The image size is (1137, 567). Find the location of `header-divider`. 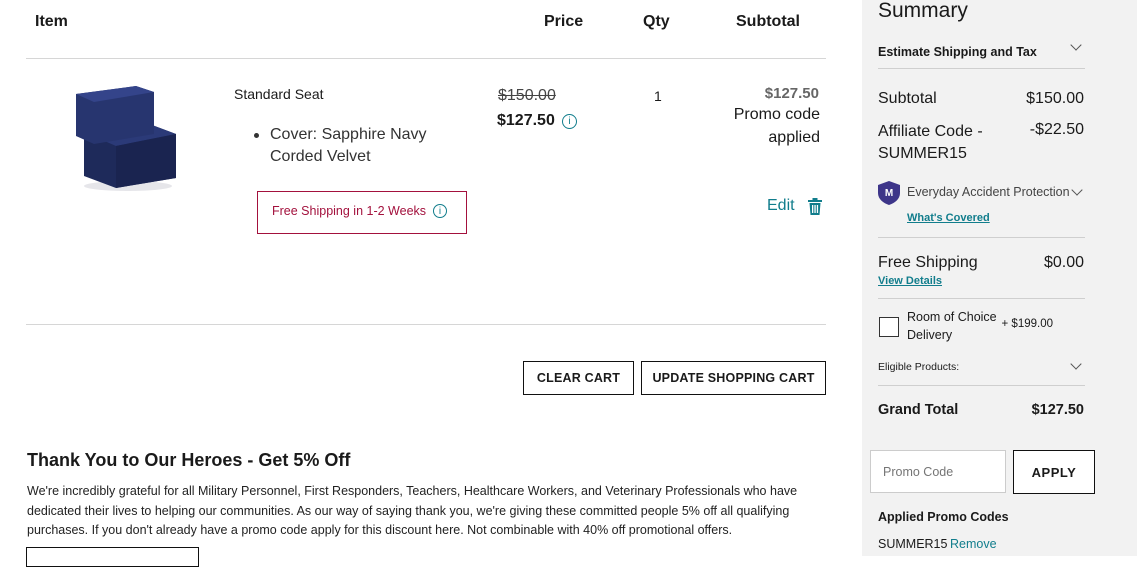

header-divider is located at coordinates (426, 58).